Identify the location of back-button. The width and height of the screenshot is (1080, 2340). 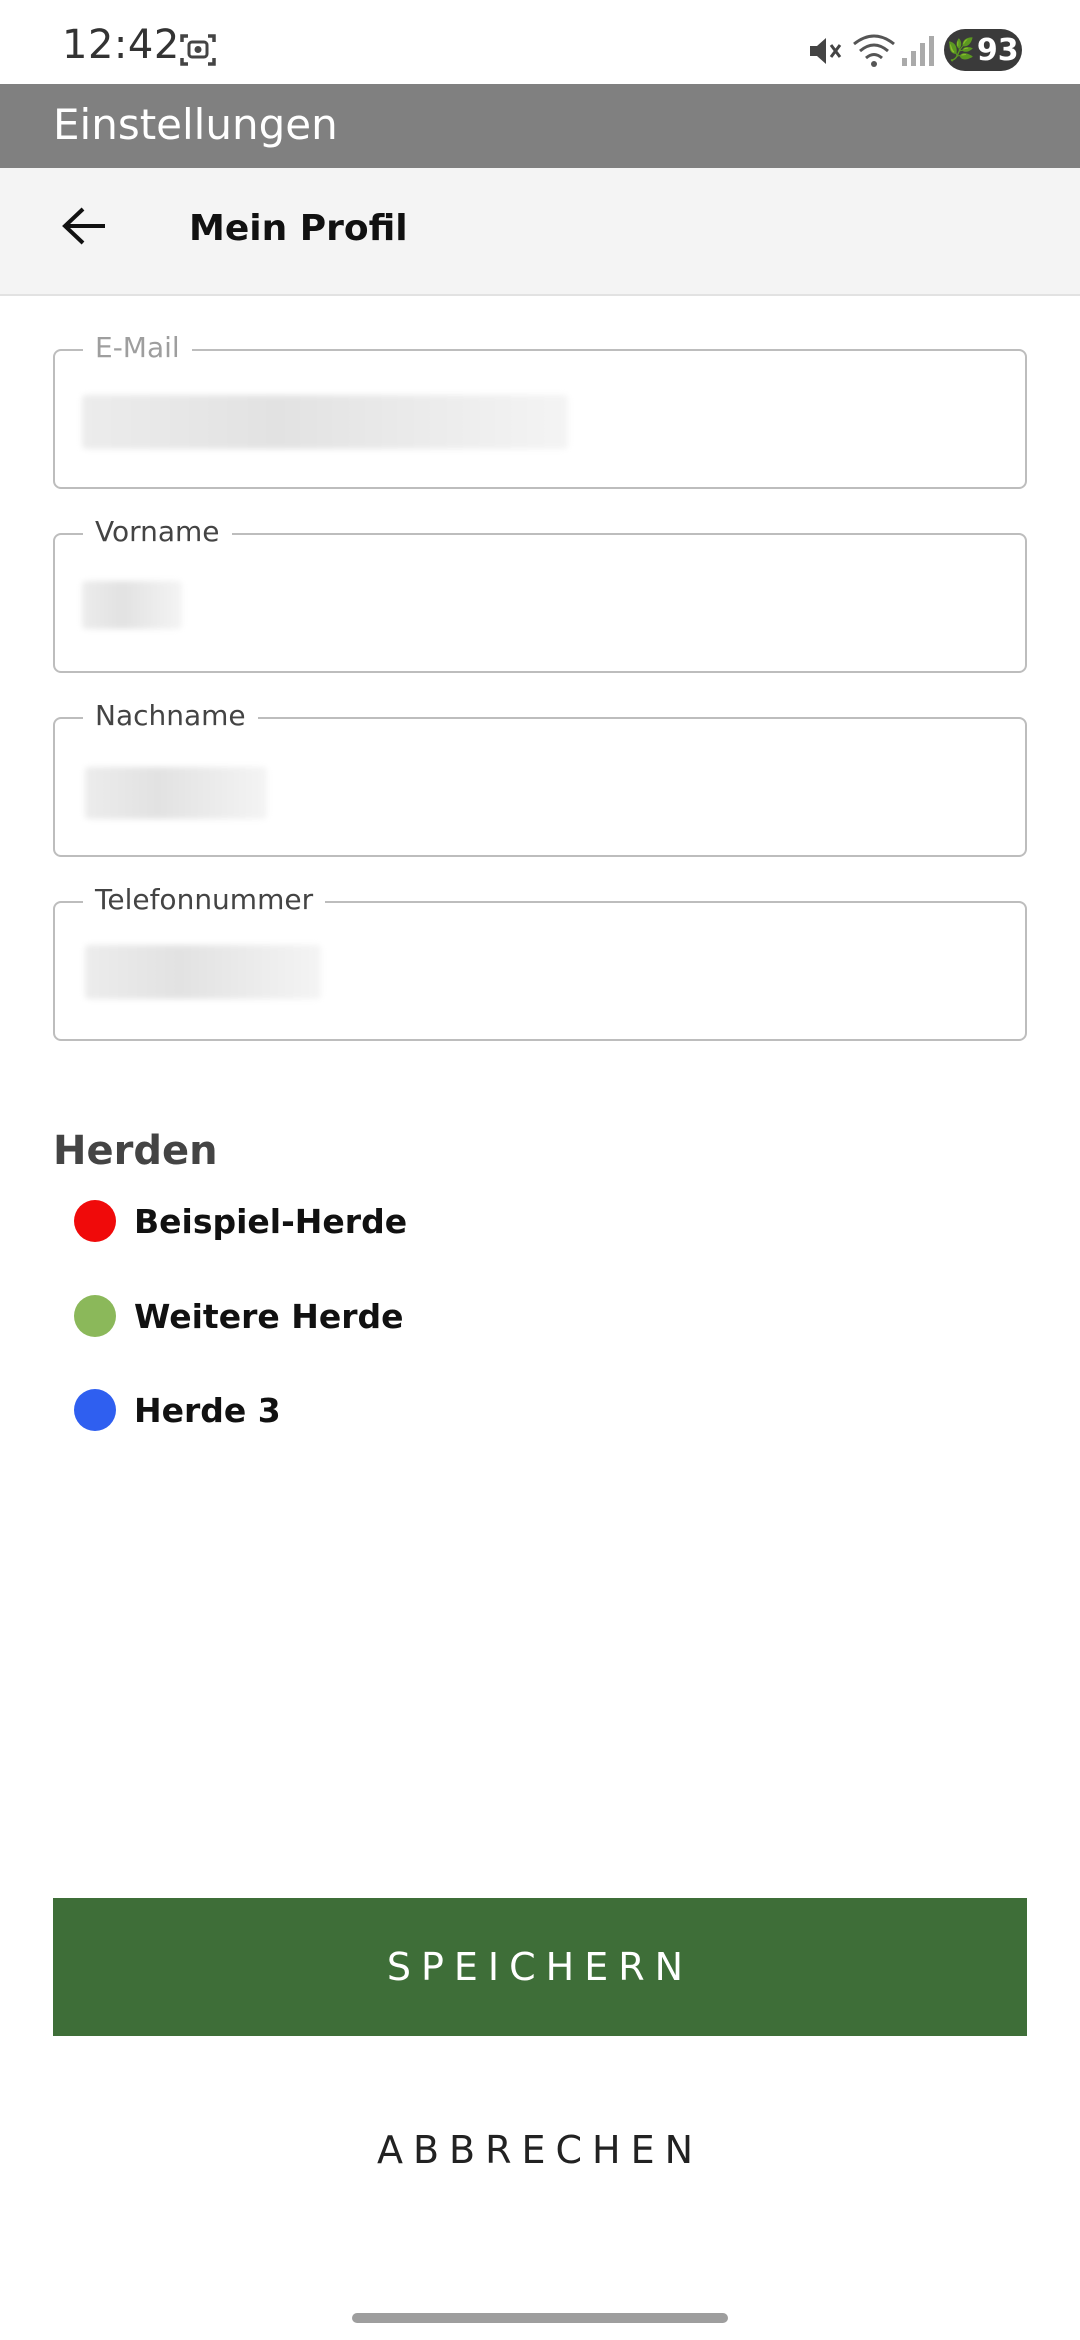
(84, 226).